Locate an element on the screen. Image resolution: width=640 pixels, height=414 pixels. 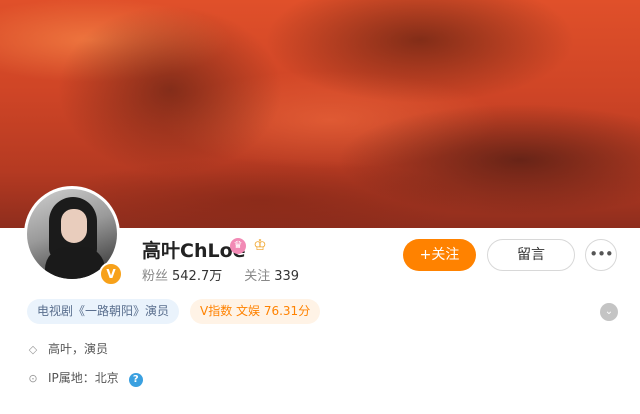
avatar-body is located at coordinates (75, 263).